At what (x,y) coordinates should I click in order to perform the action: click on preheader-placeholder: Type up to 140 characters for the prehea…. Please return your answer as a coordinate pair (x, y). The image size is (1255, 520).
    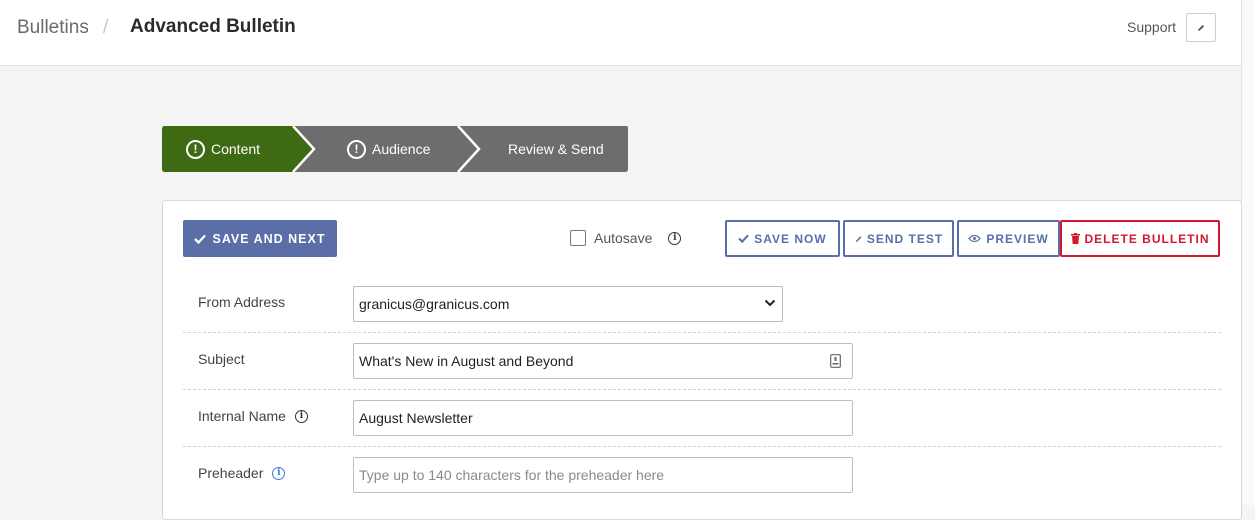
    Looking at the image, I should click on (512, 475).